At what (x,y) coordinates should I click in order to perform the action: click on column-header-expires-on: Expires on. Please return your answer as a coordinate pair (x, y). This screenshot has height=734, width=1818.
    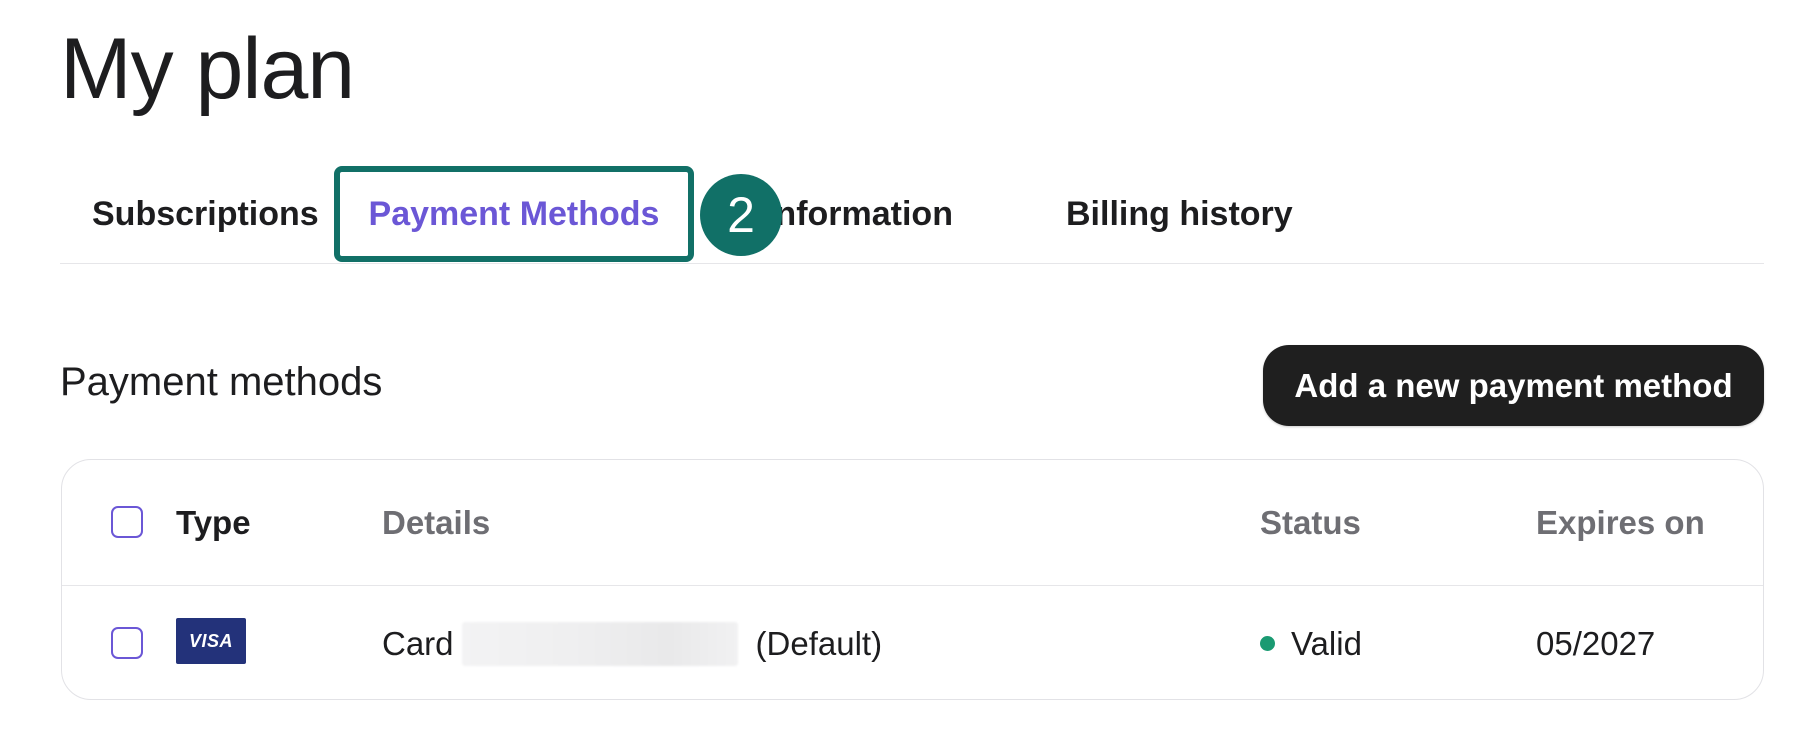
    Looking at the image, I should click on (1620, 522).